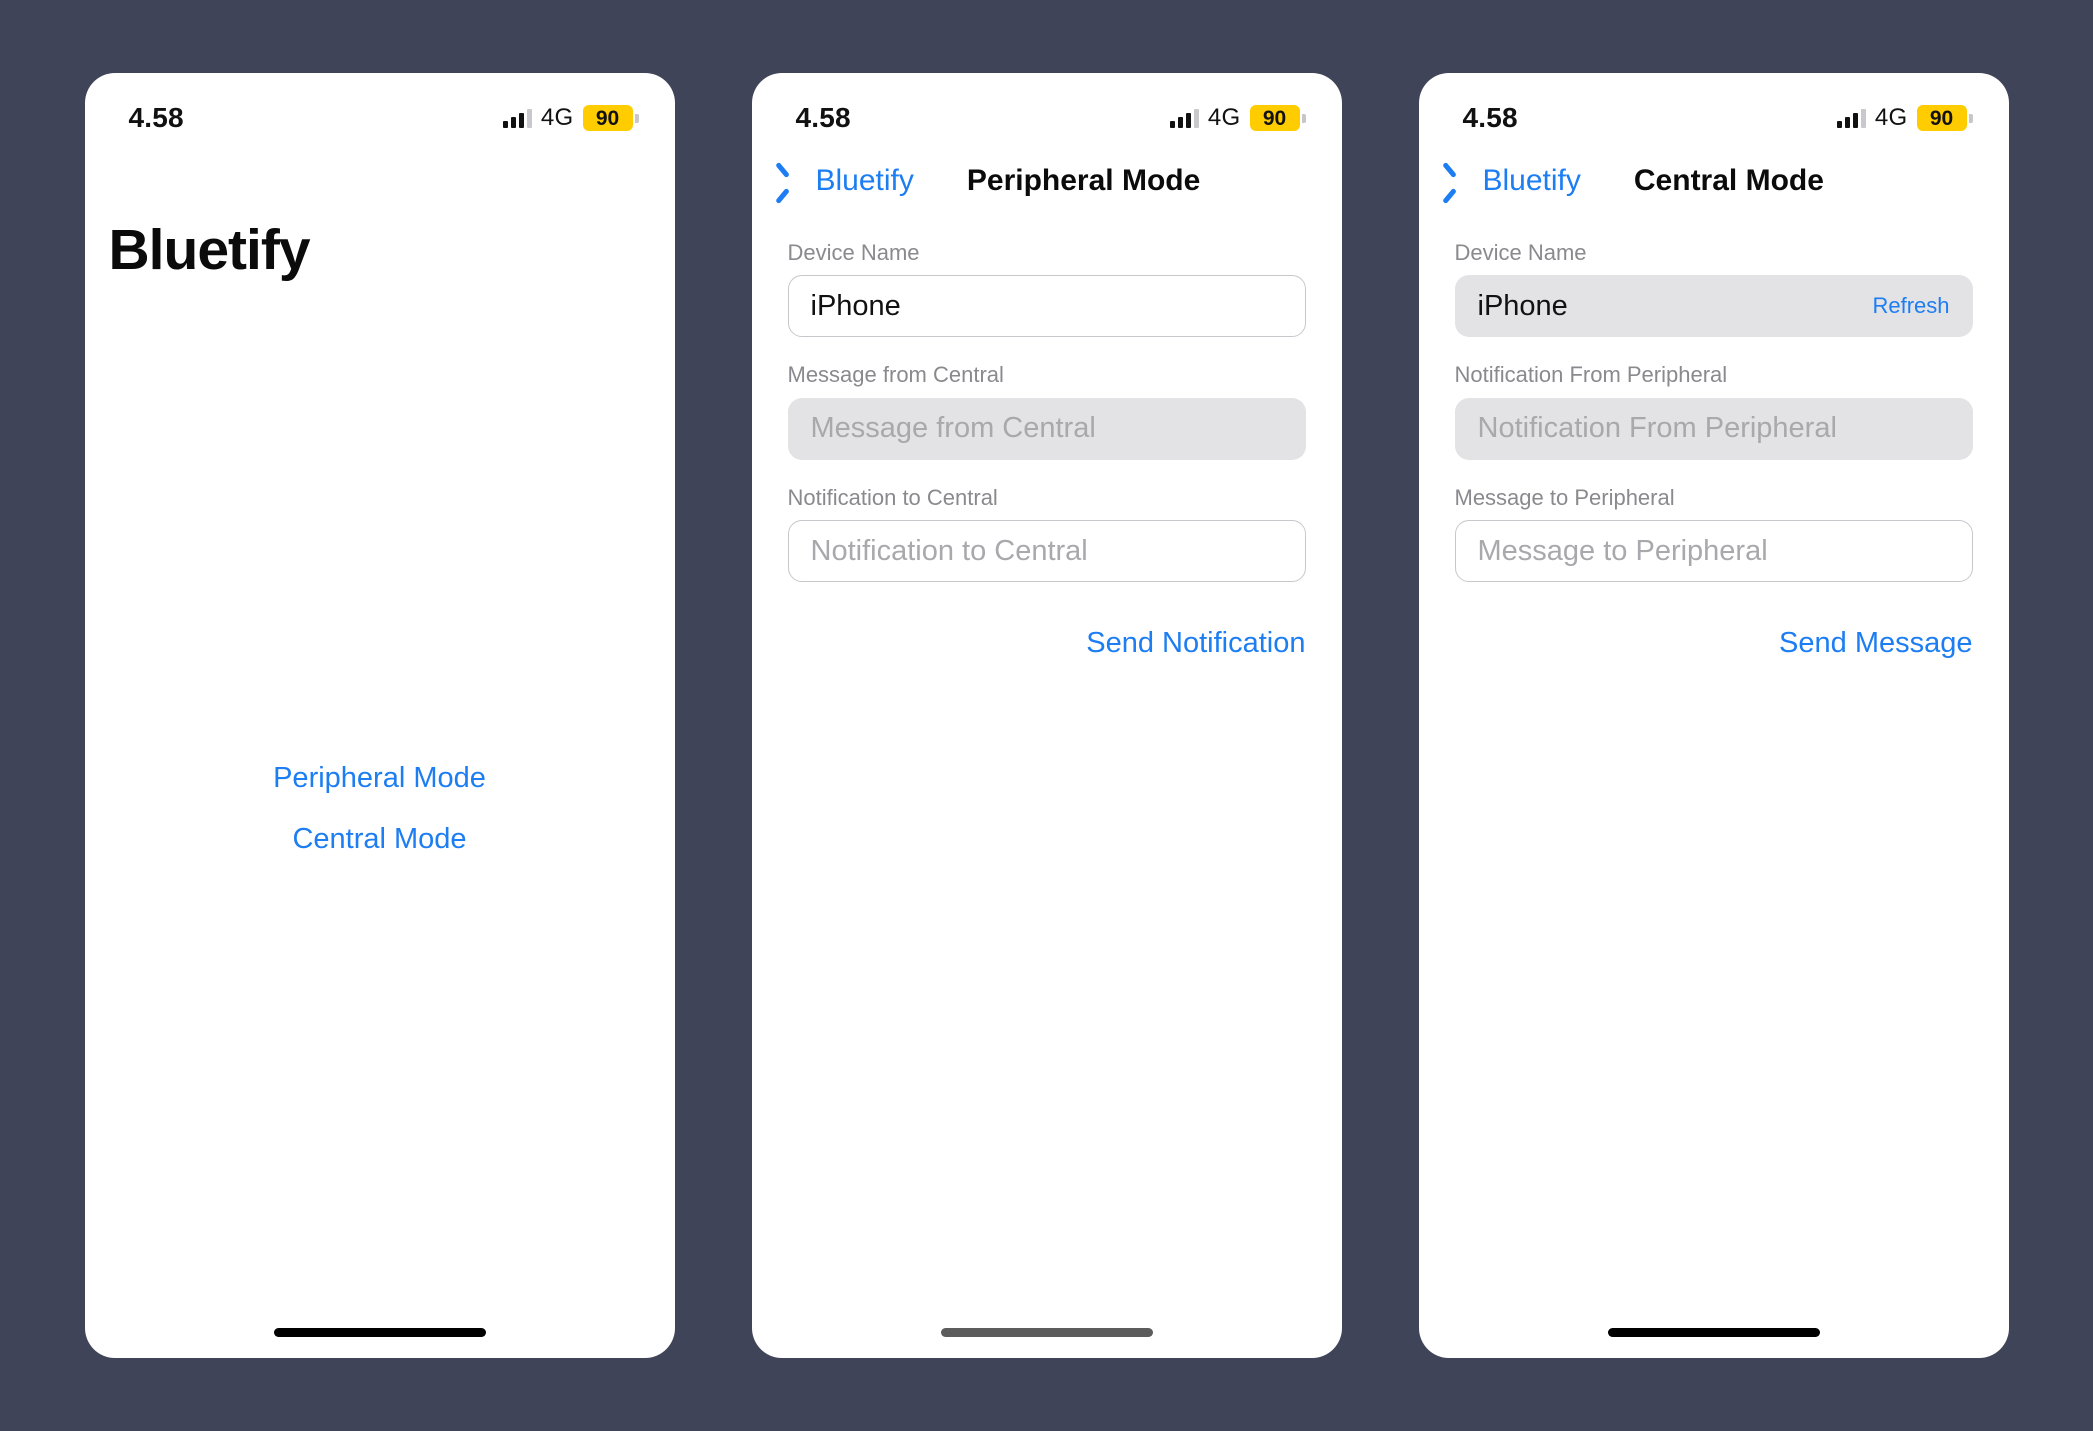 The image size is (2093, 1431). Describe the element at coordinates (953, 429) in the screenshot. I see `message-from-central-placeholder: Message from Central` at that location.